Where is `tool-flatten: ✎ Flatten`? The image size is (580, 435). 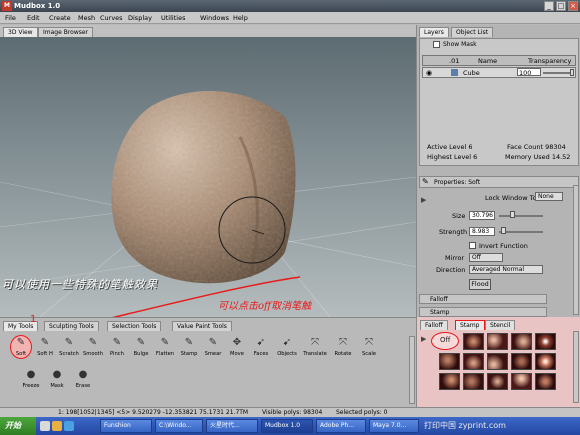
tool-flatten: ✎ Flatten is located at coordinates (165, 352).